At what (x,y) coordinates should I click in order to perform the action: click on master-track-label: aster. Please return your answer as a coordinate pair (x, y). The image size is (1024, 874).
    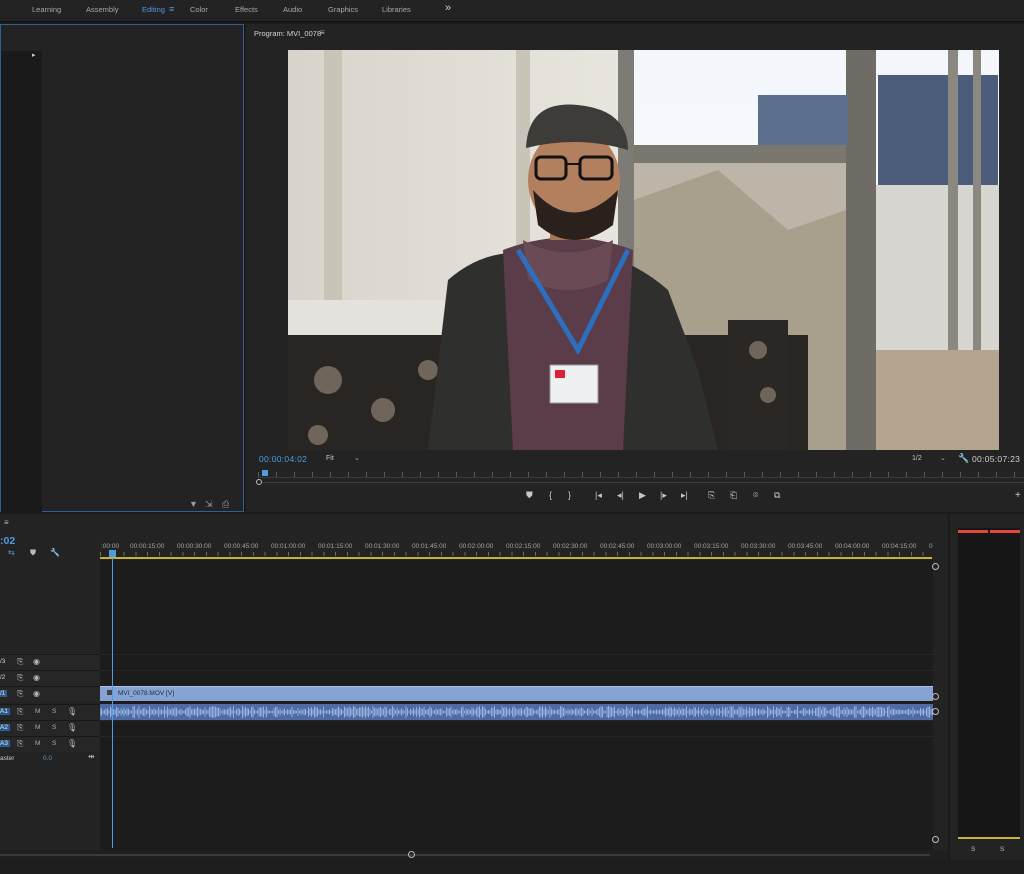
    Looking at the image, I should click on (7, 758).